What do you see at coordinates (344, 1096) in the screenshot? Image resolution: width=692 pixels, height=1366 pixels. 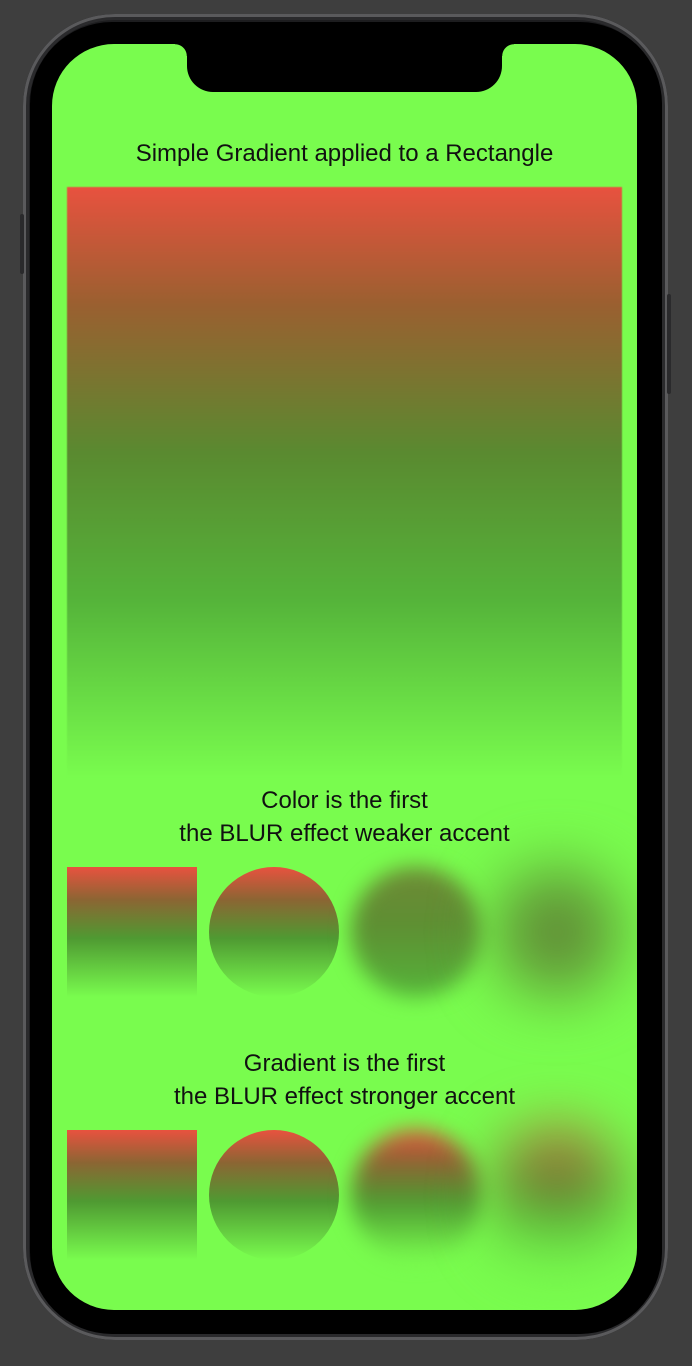 I see `section-3-title-line2: the BLUR effect stronger accent` at bounding box center [344, 1096].